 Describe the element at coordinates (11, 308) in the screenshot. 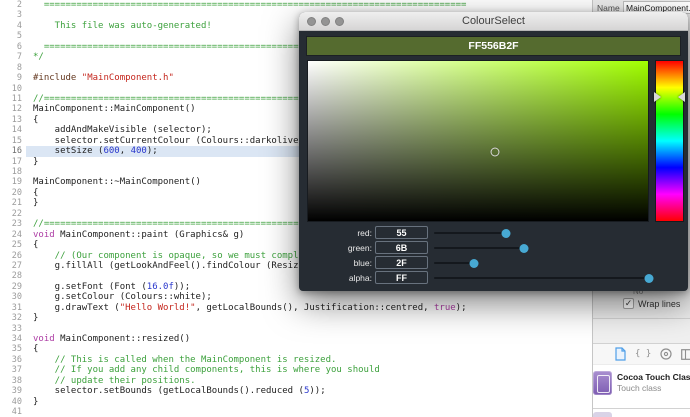

I see `line-number: 31` at that location.